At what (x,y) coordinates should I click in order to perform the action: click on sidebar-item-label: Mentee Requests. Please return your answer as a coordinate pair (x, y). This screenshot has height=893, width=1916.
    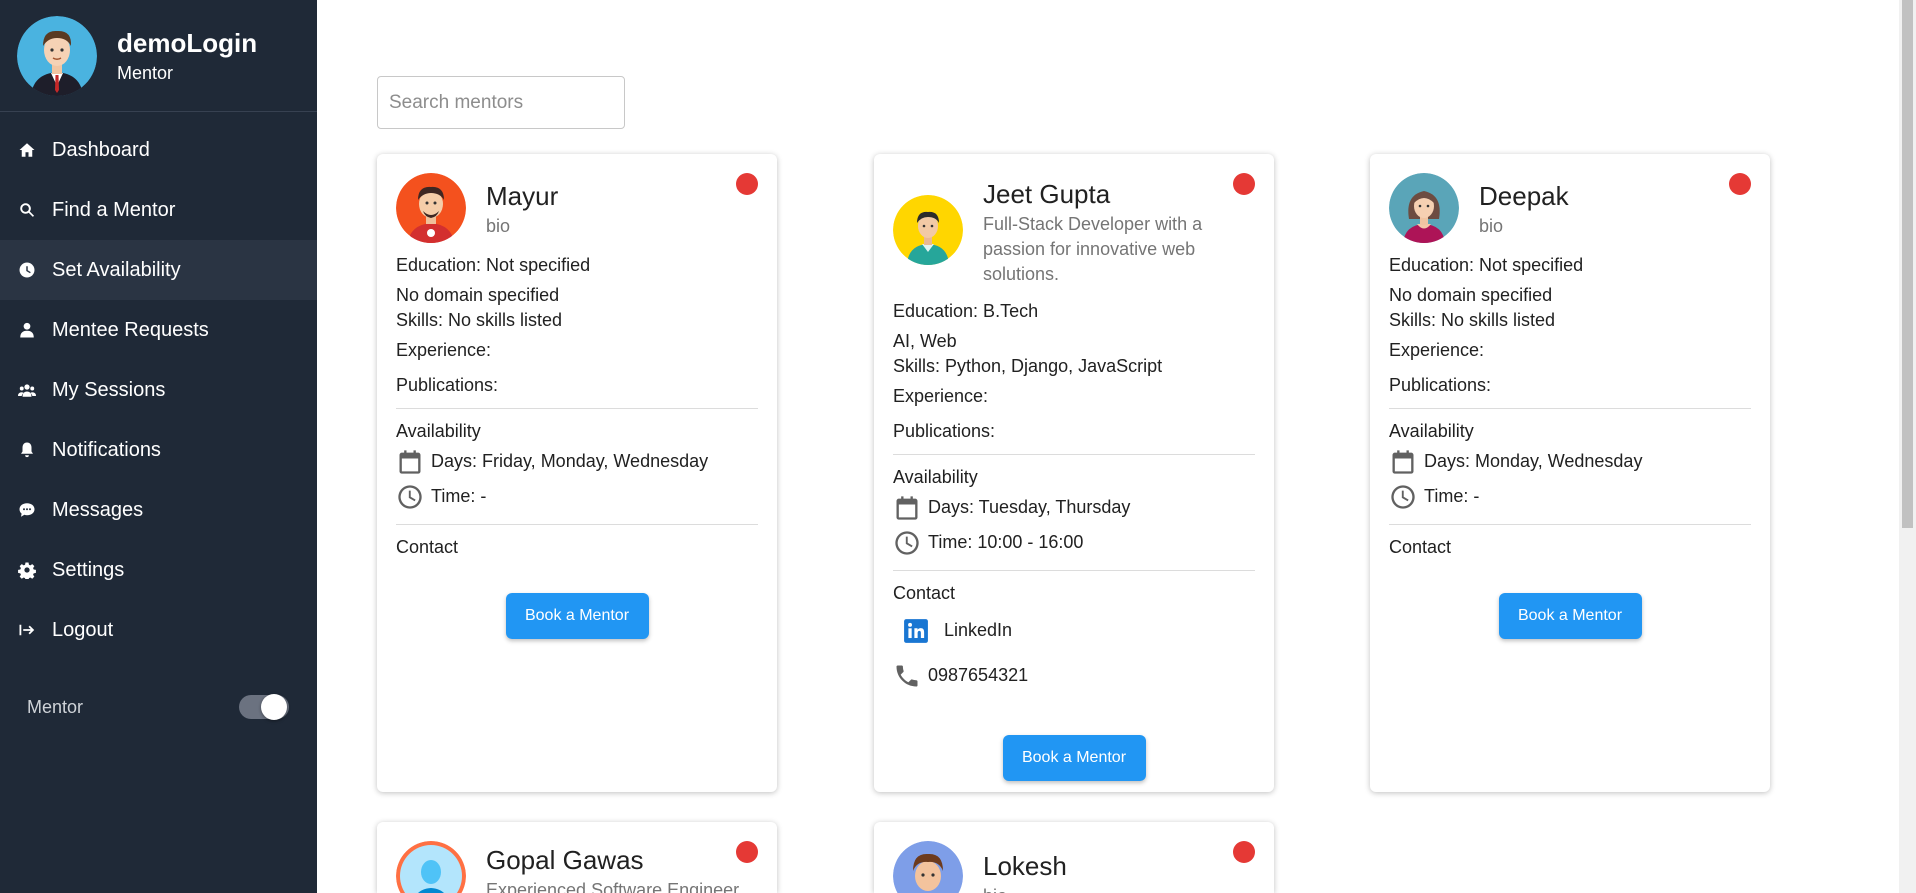
    Looking at the image, I should click on (130, 329).